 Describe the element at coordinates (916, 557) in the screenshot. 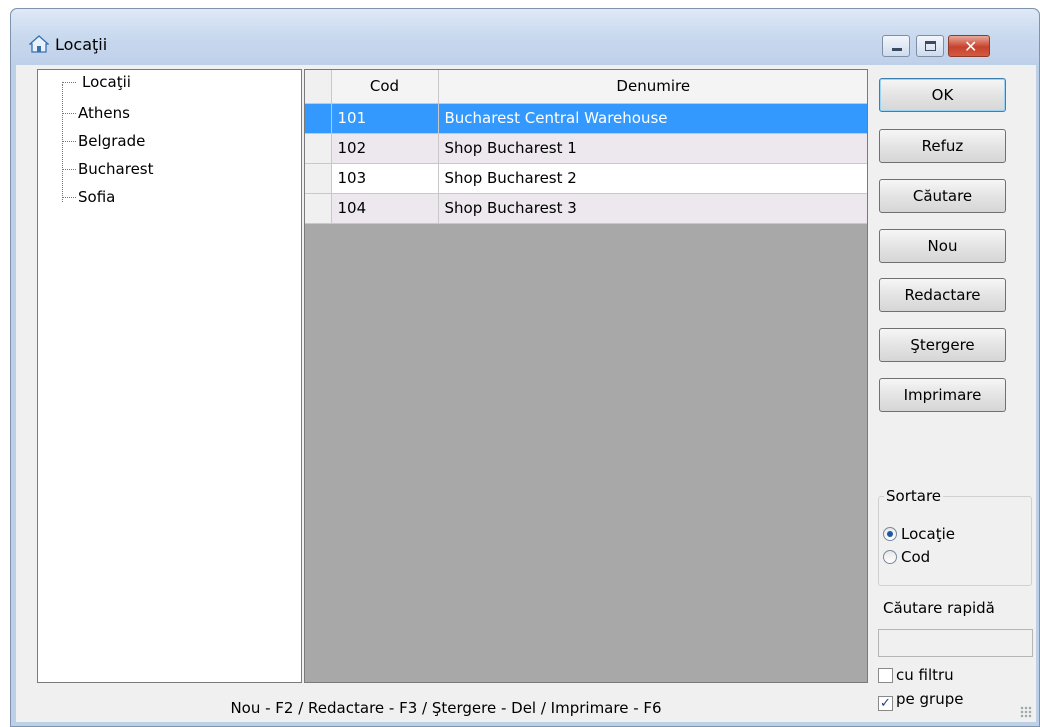

I see `radio-label: Cod` at that location.